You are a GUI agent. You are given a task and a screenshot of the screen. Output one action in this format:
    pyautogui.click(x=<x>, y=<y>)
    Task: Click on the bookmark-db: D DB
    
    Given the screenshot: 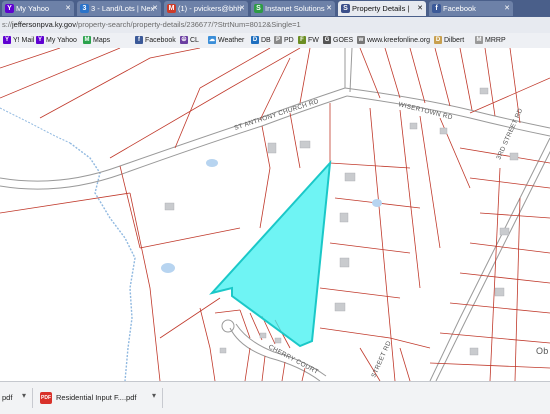 What is the action you would take?
    pyautogui.click(x=261, y=40)
    